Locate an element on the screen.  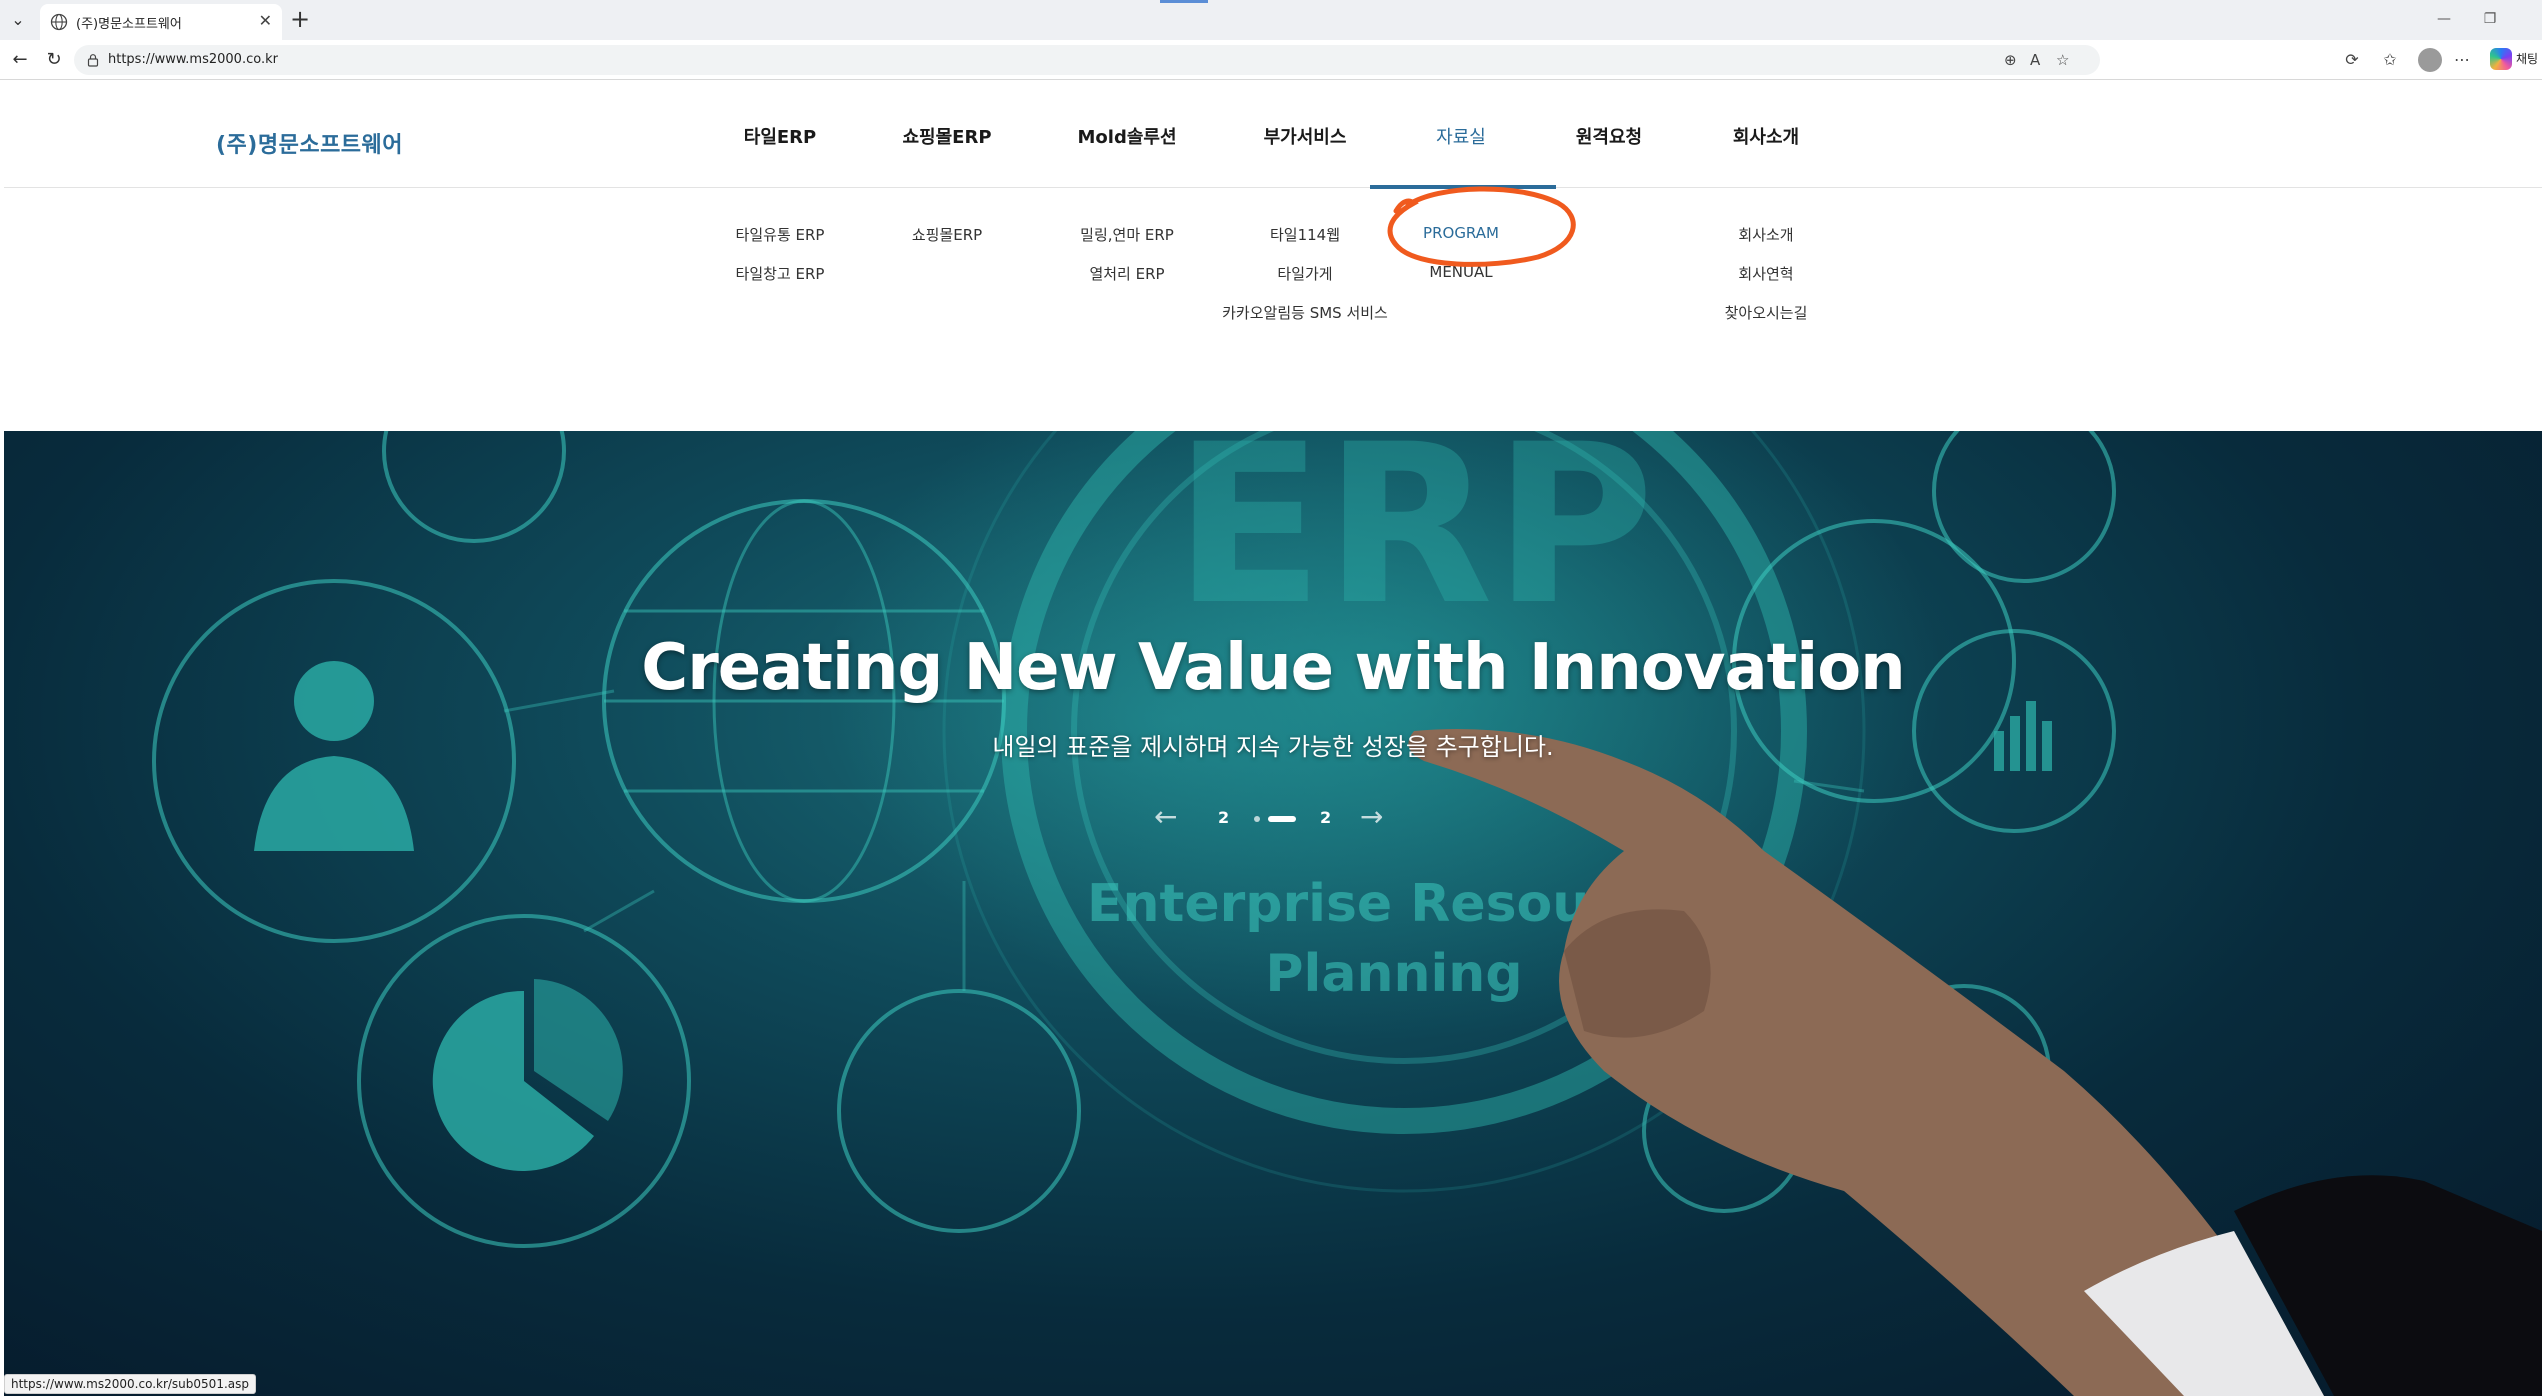
submenu-tile-warehouse-erp: 타일창고 ERP is located at coordinates (780, 273).